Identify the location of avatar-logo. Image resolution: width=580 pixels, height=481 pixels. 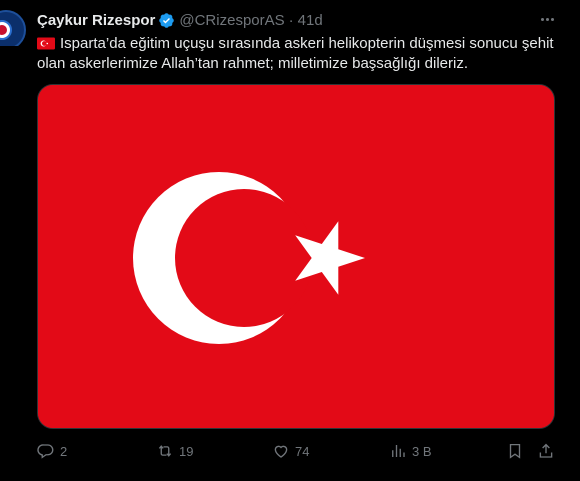
(13, 28).